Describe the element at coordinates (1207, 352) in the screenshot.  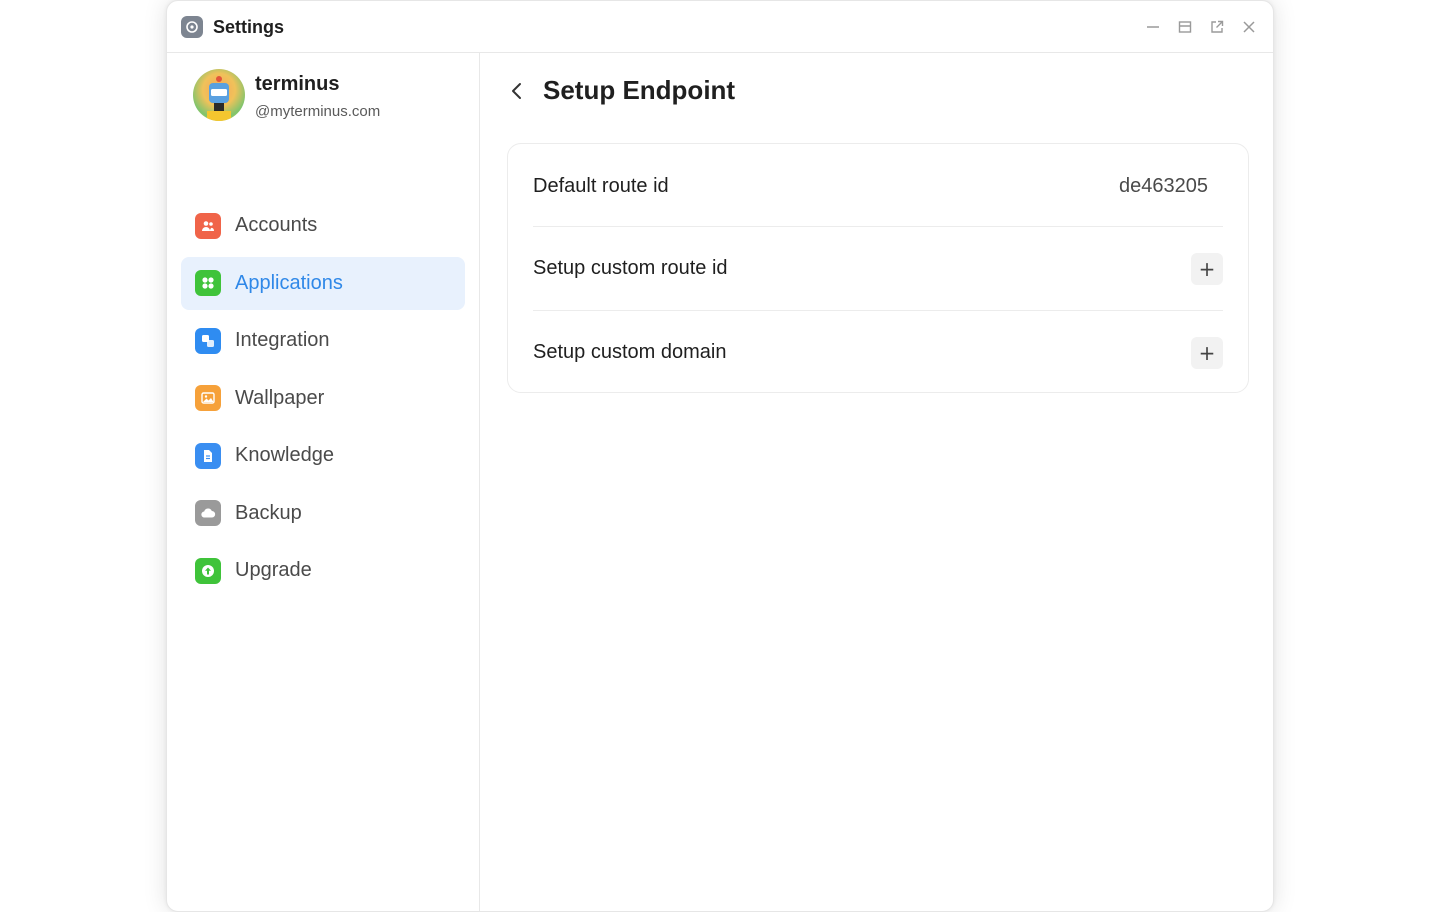
I see `add-custom-domain-button: +` at that location.